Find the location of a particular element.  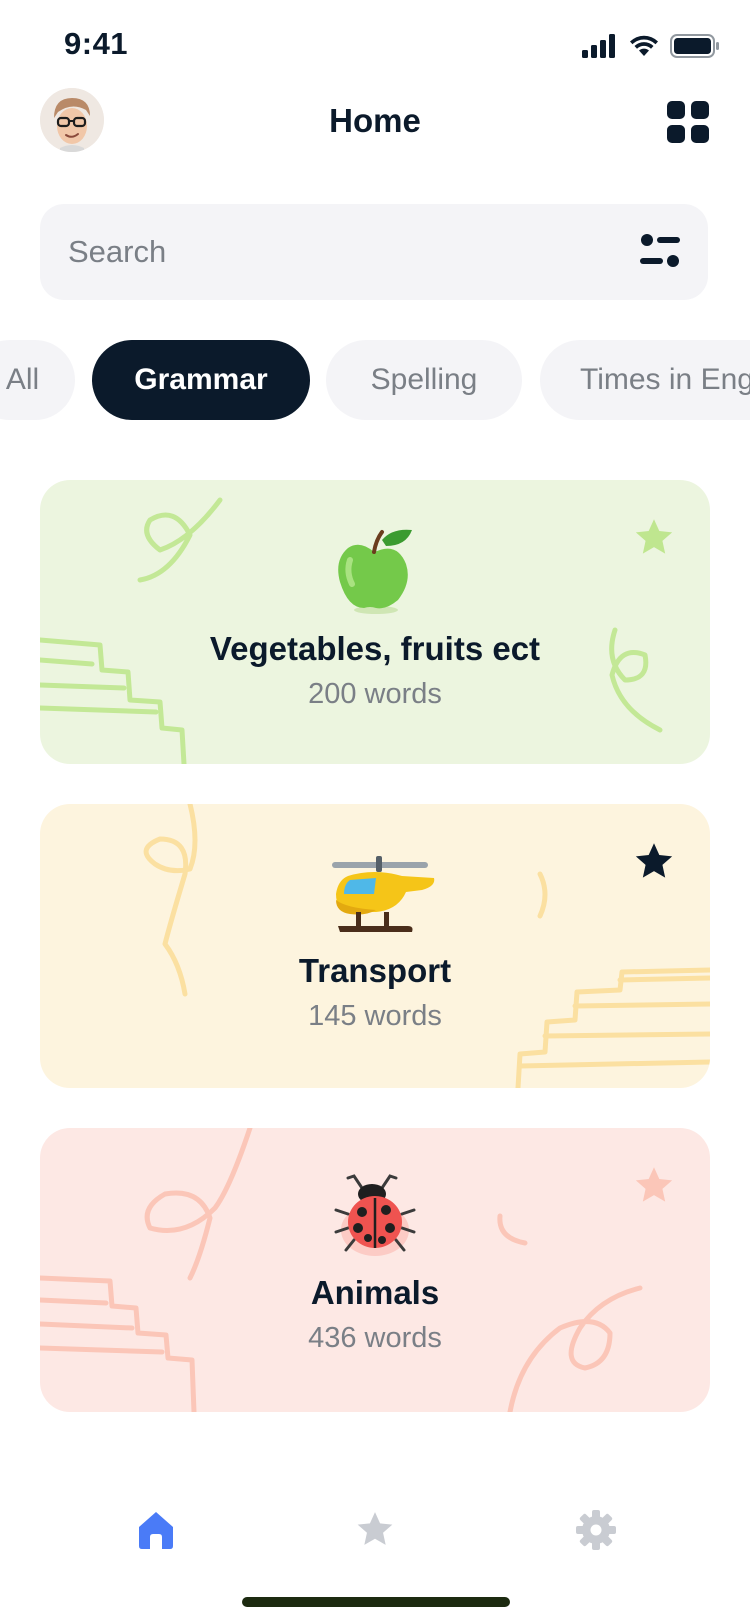

header: Home is located at coordinates (375, 122).